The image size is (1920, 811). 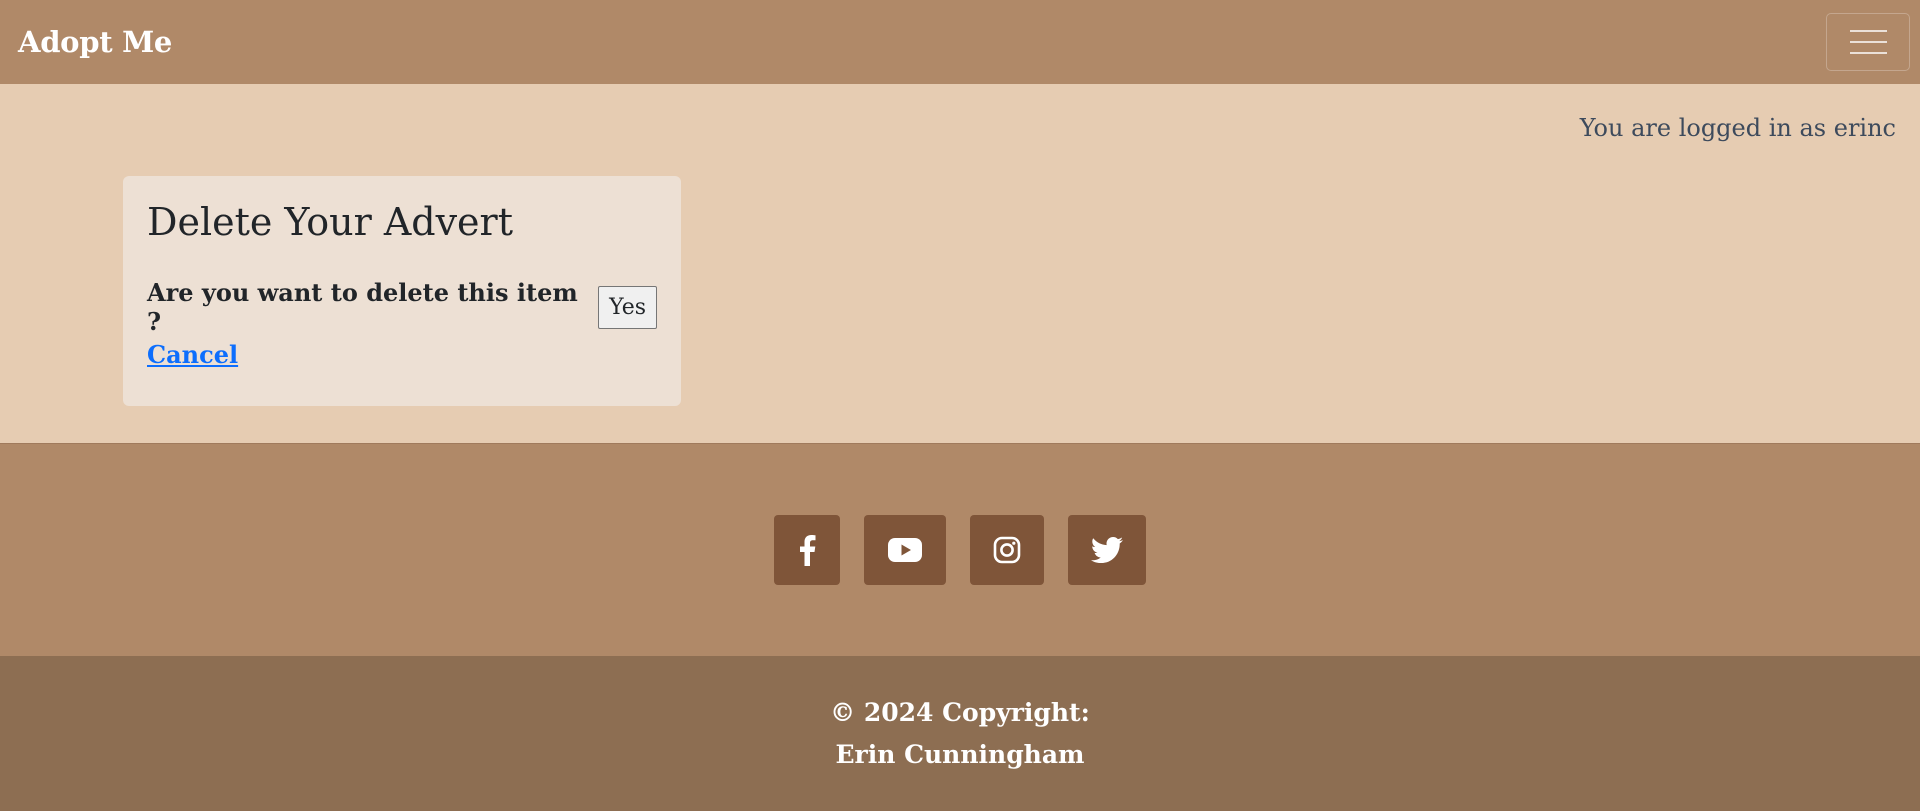 I want to click on confirm-question: Are you want to delete this item ?, so click(x=362, y=307).